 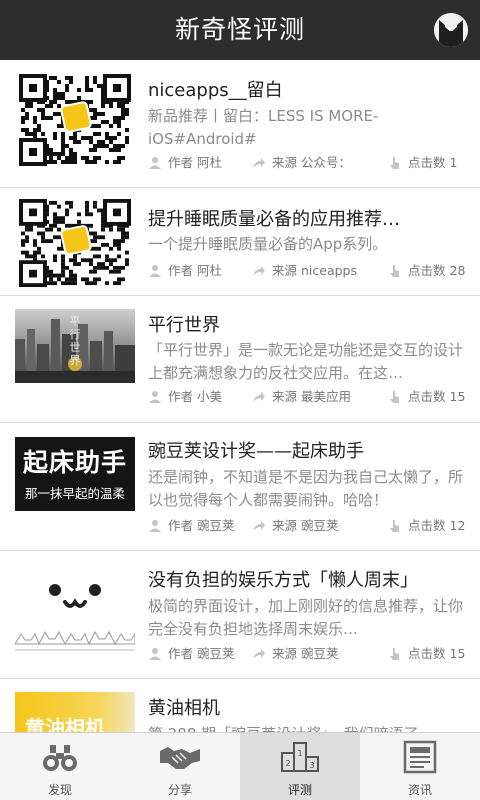 What do you see at coordinates (75, 341) in the screenshot?
I see `thumbnail-caption: 平行世界` at bounding box center [75, 341].